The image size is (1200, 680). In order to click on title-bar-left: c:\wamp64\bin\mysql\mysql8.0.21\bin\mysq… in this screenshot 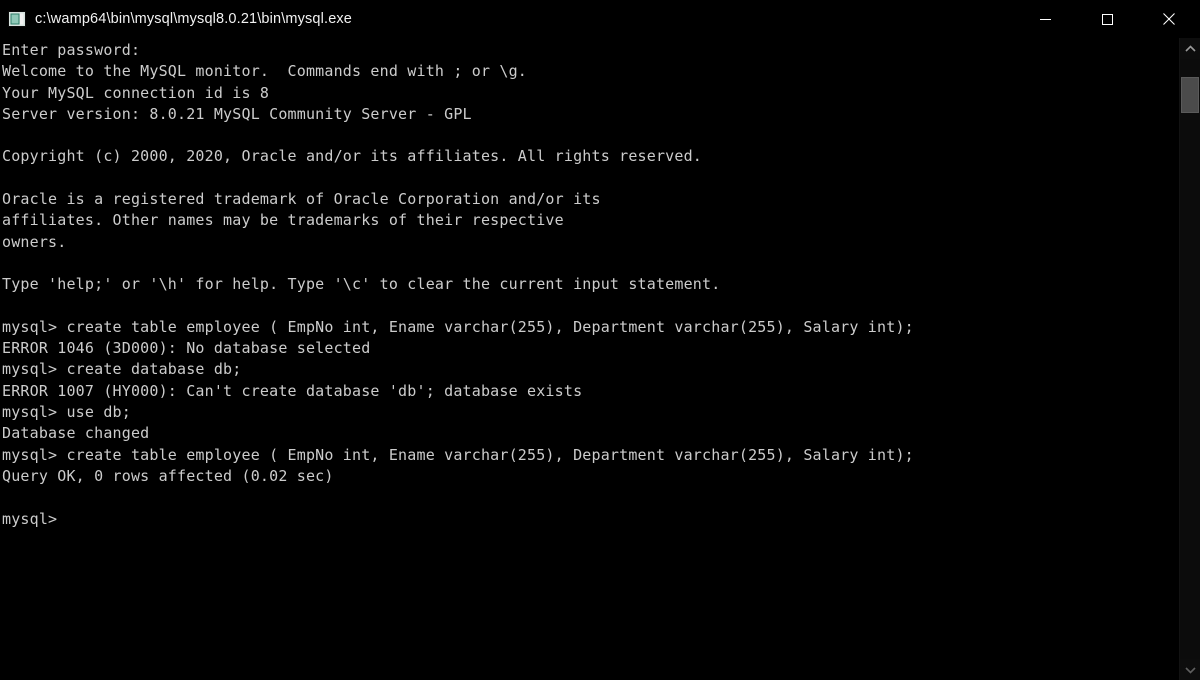, I will do `click(176, 19)`.